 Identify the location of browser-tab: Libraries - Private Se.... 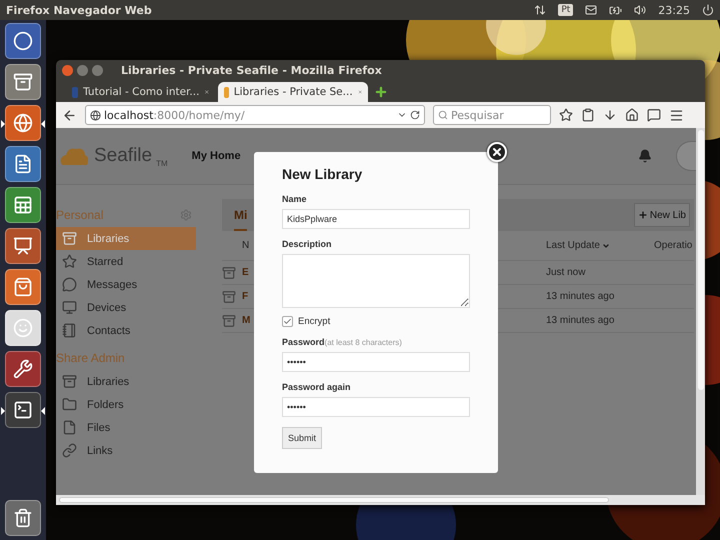
(293, 92).